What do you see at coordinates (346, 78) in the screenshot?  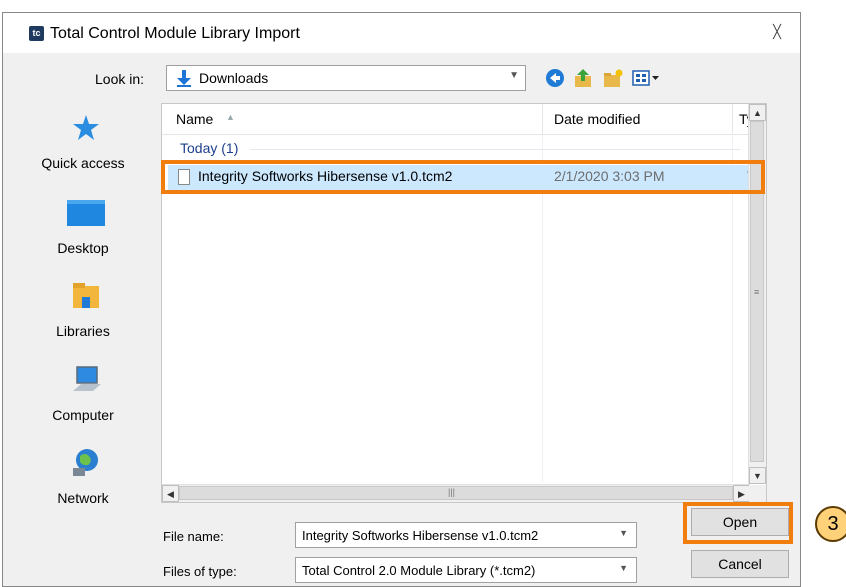 I see `look-in-dropdown: Downloads ▼` at bounding box center [346, 78].